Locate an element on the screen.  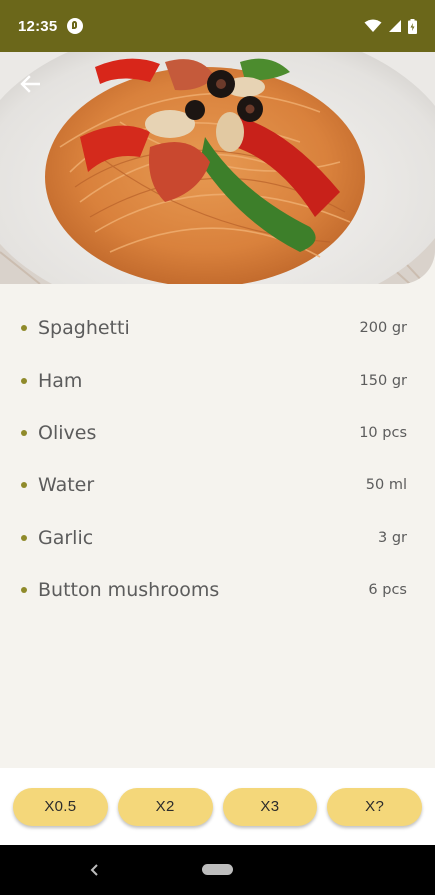
ingredient-quantity: 150 gr is located at coordinates (383, 380).